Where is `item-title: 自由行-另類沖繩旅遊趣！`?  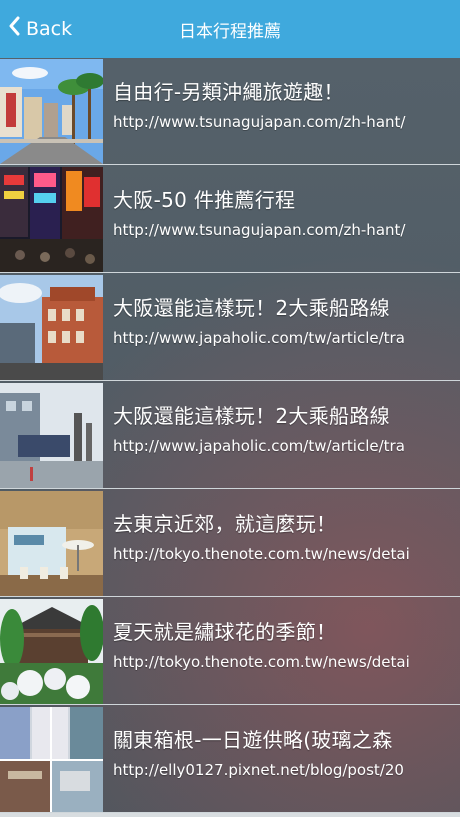 item-title: 自由行-另類沖繩旅遊趣！ is located at coordinates (228, 92).